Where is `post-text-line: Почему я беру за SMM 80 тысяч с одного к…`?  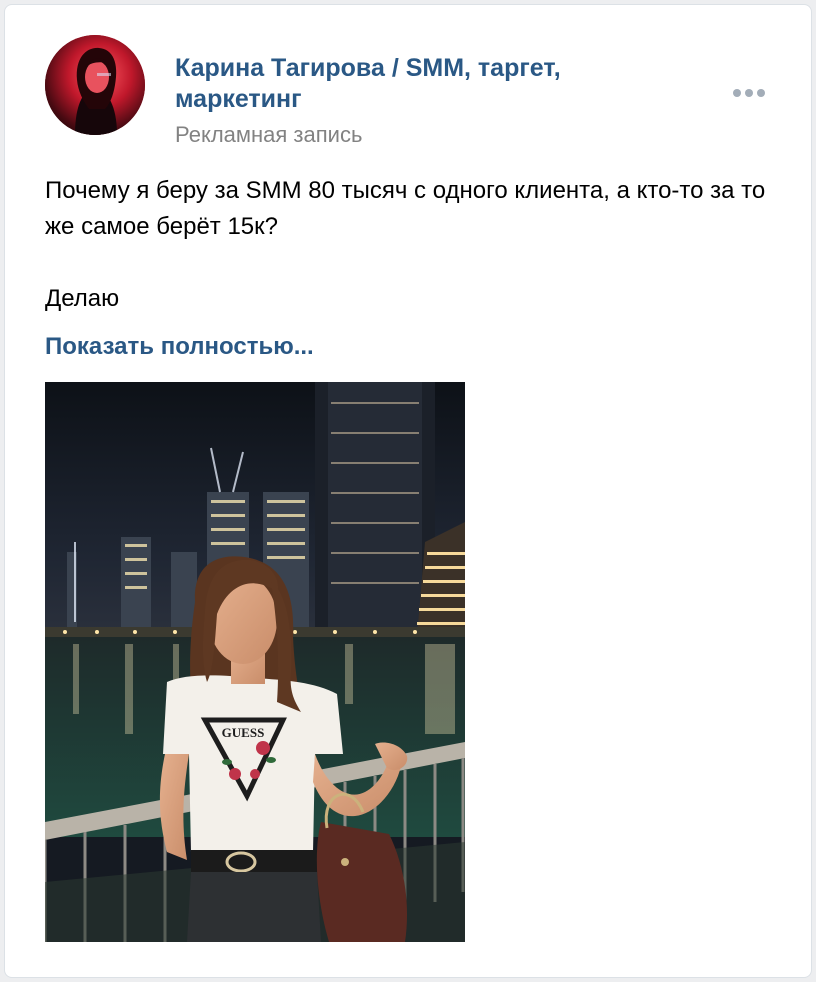
post-text-line: Почему я беру за SMM 80 тысяч с одного к… is located at coordinates (405, 208).